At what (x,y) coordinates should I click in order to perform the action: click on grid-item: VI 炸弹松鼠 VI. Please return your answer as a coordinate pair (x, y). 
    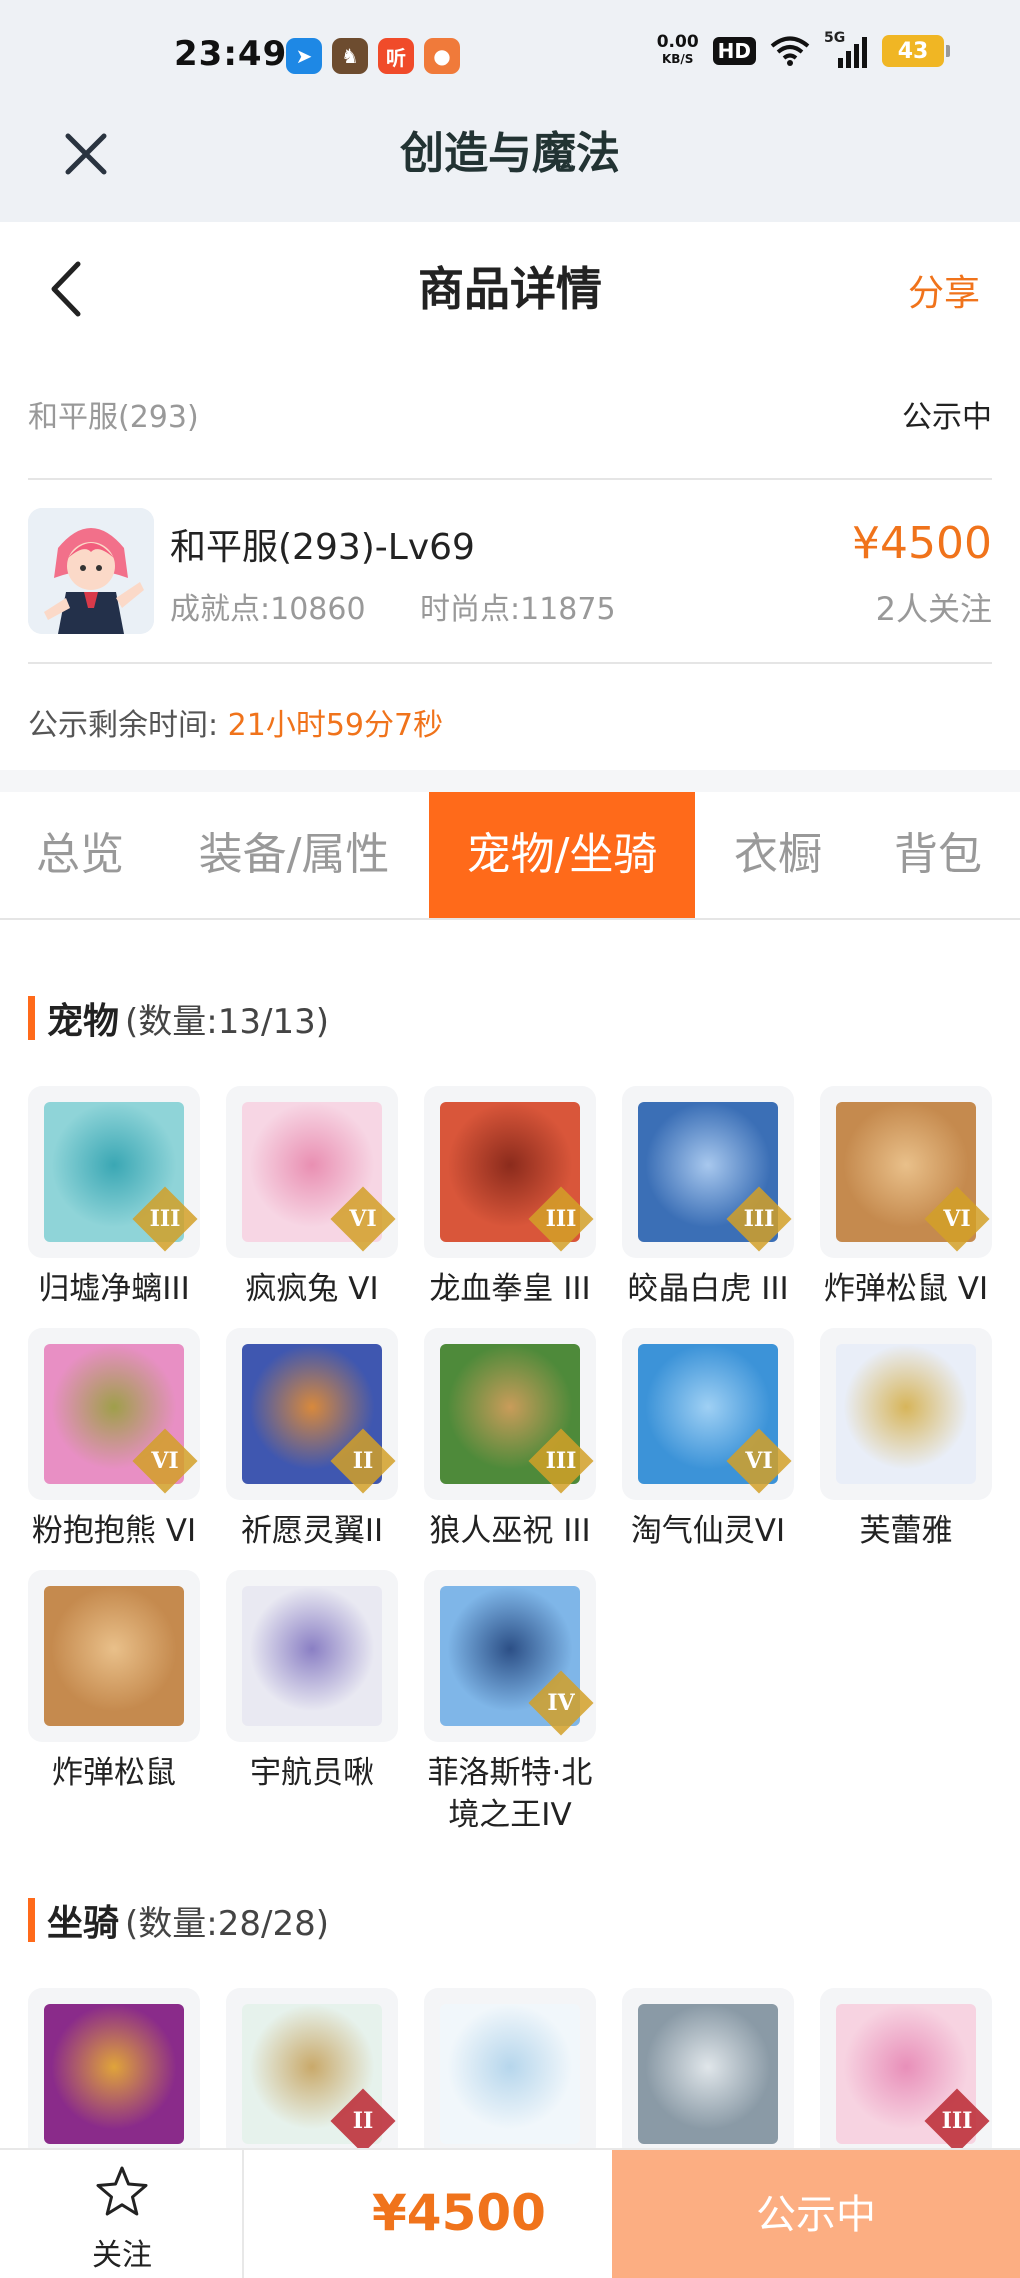
    Looking at the image, I should click on (906, 1198).